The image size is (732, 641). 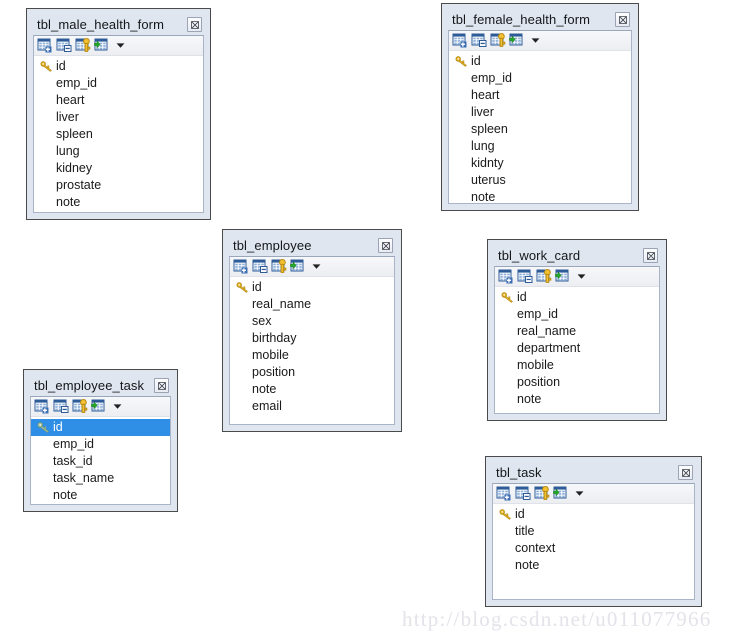 What do you see at coordinates (540, 180) in the screenshot?
I see `column-row: uterus` at bounding box center [540, 180].